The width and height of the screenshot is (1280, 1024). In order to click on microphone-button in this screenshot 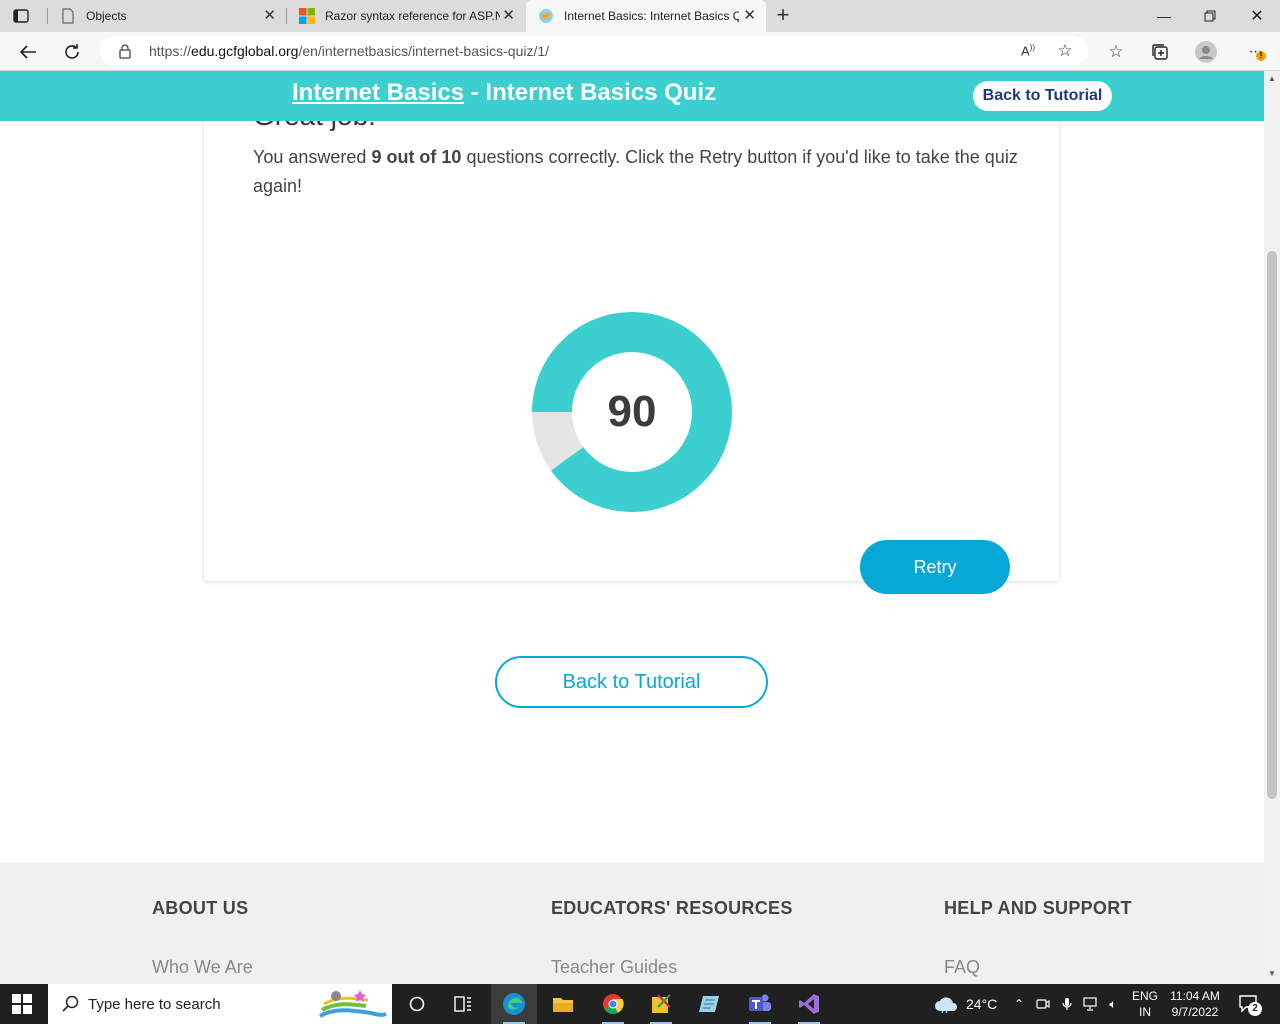, I will do `click(1067, 1004)`.